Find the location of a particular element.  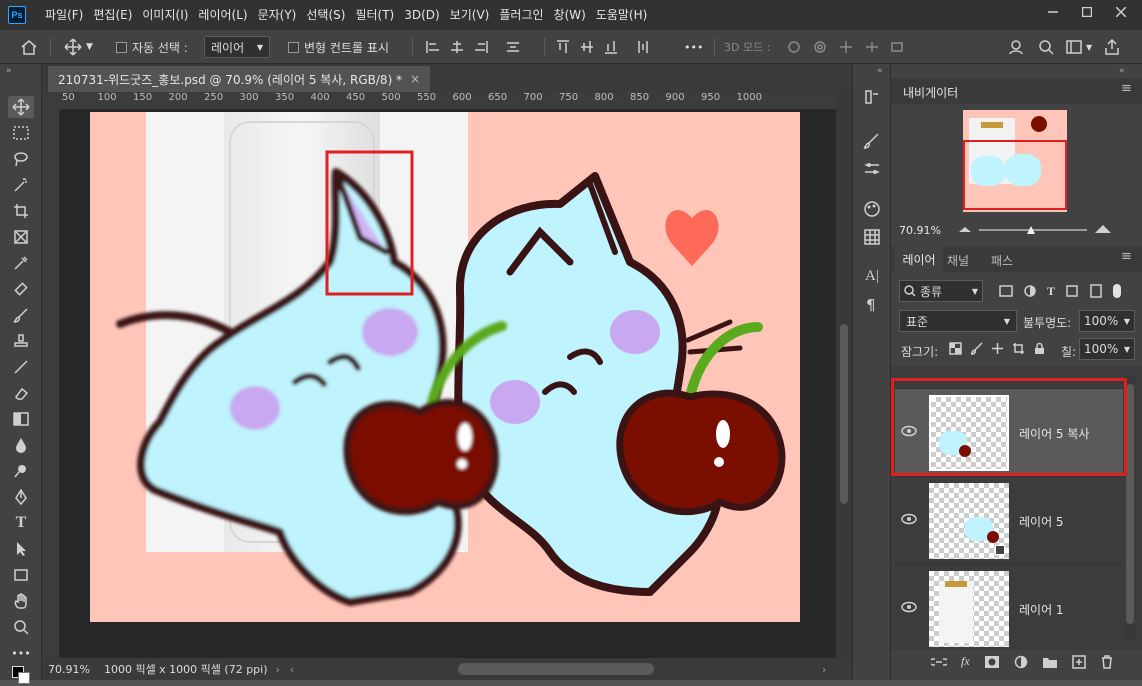

color-swatches is located at coordinates (21, 675).